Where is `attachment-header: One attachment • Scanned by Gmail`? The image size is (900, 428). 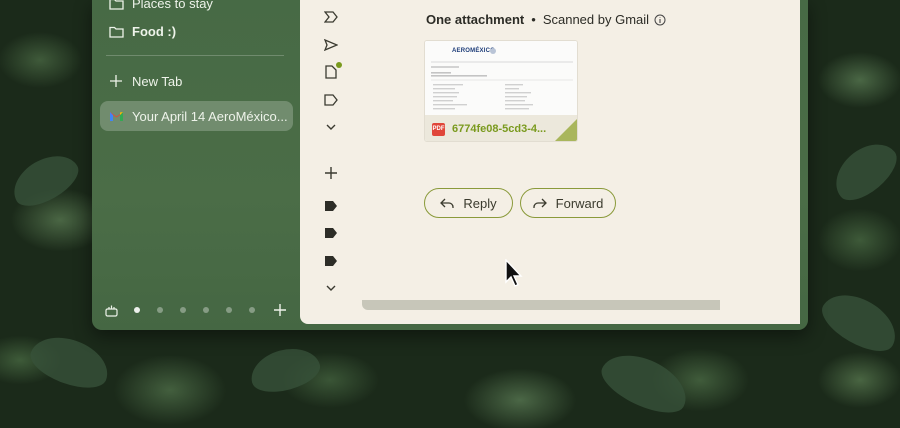
attachment-header: One attachment • Scanned by Gmail is located at coordinates (546, 19).